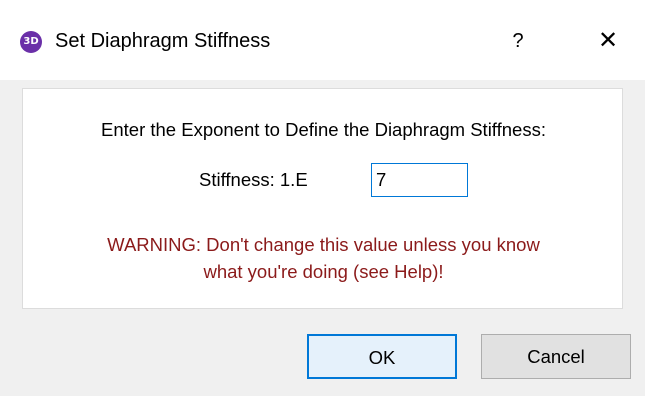  Describe the element at coordinates (163, 41) in the screenshot. I see `dialog-title: Set Diaphragm Stiffness` at that location.